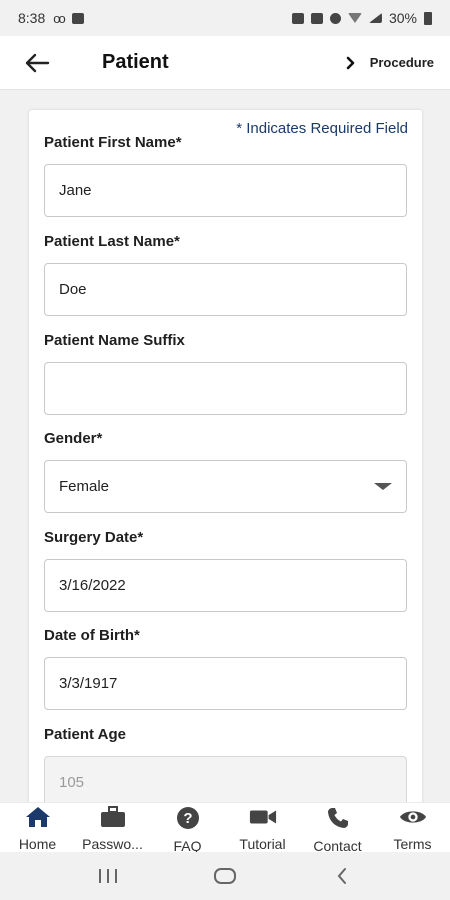  I want to click on field-last-name: Patient Last Name* Doe, so click(226, 274).